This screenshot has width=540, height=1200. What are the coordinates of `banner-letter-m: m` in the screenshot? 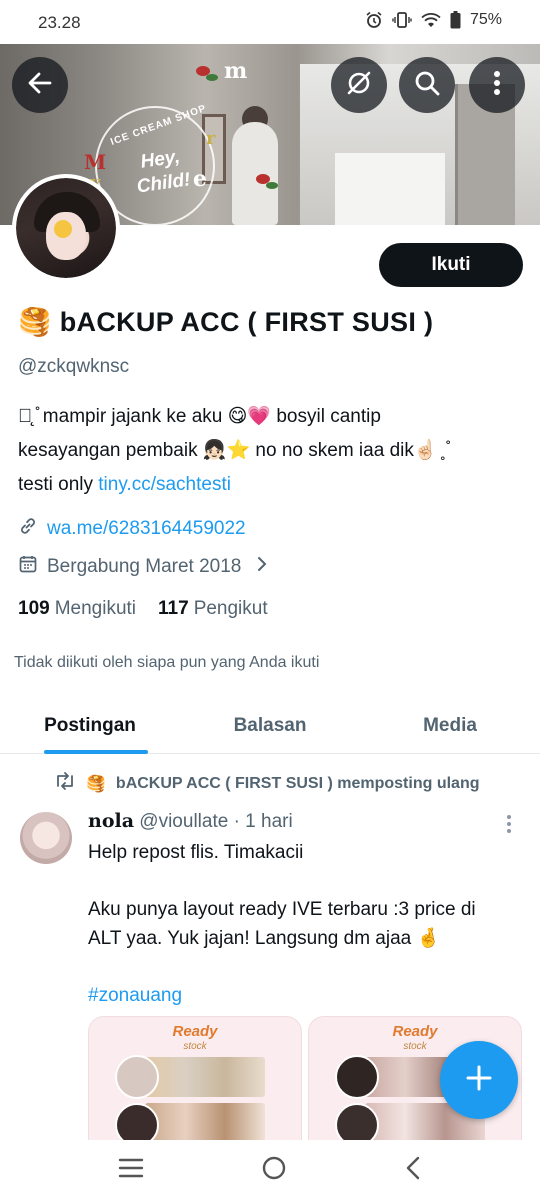 It's located at (236, 71).